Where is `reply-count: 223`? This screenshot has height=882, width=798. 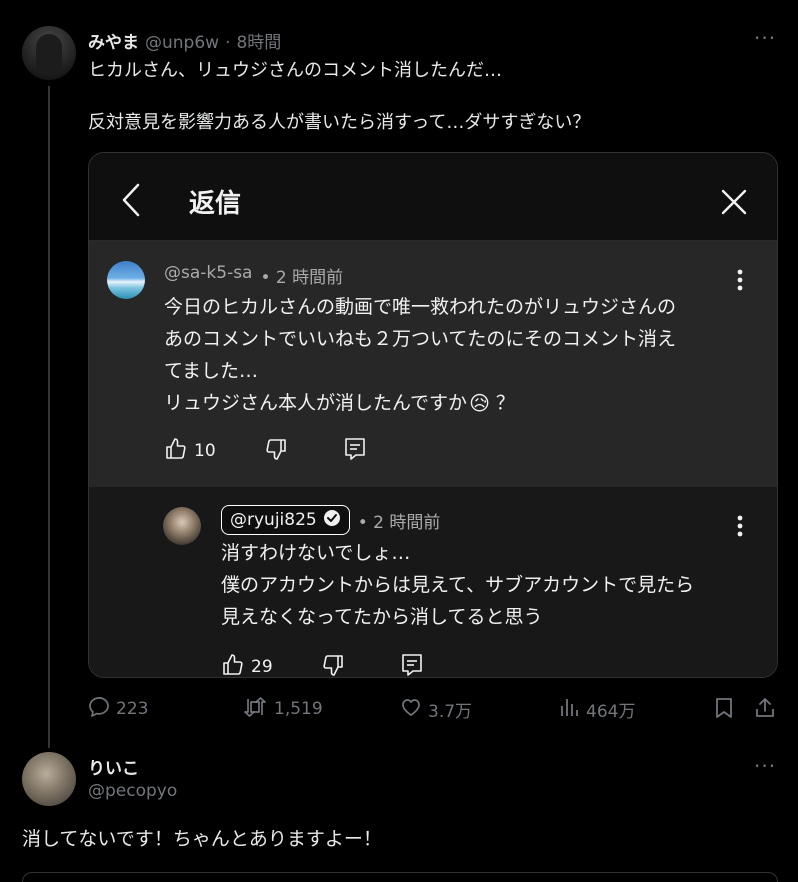
reply-count: 223 is located at coordinates (132, 709).